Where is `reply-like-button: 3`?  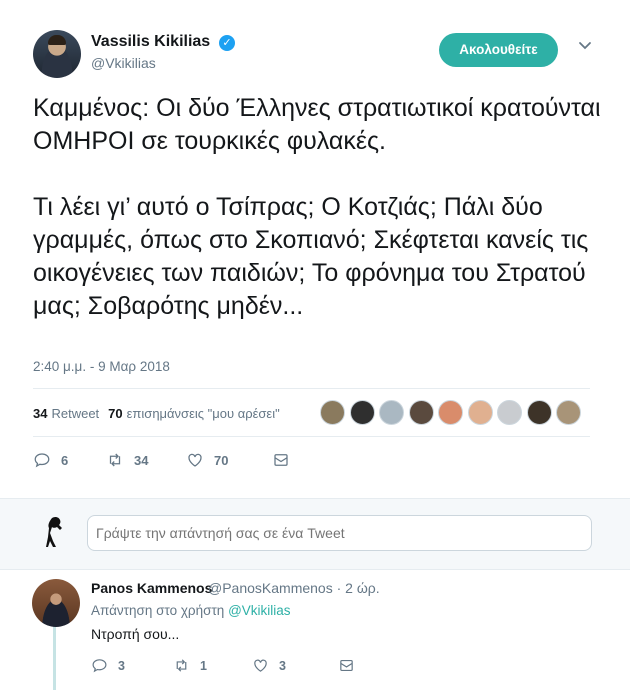
reply-like-button: 3 is located at coordinates (295, 665).